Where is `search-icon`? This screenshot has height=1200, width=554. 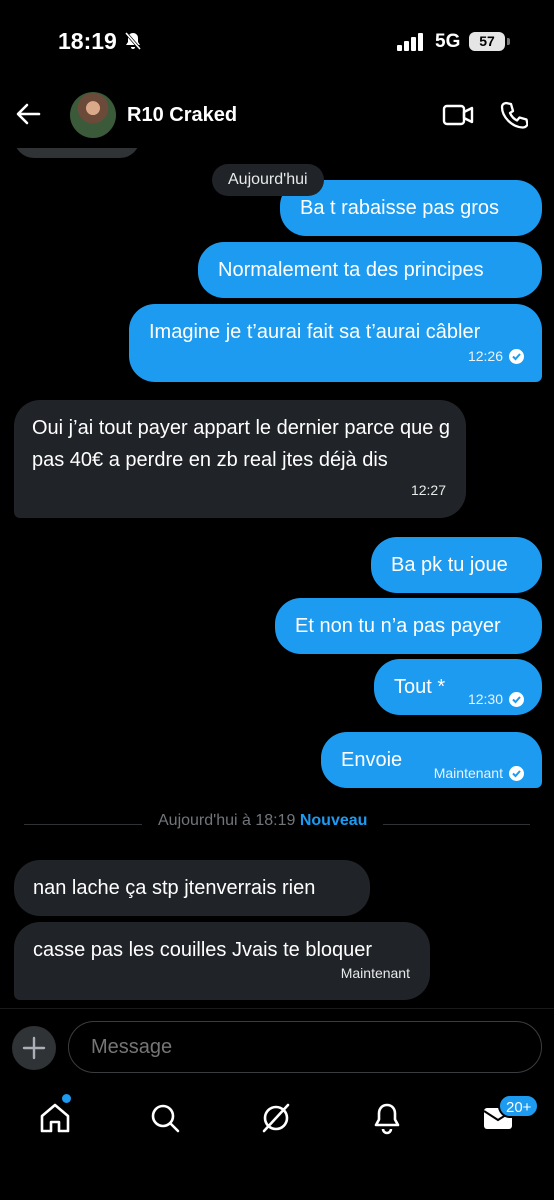 search-icon is located at coordinates (167, 1120).